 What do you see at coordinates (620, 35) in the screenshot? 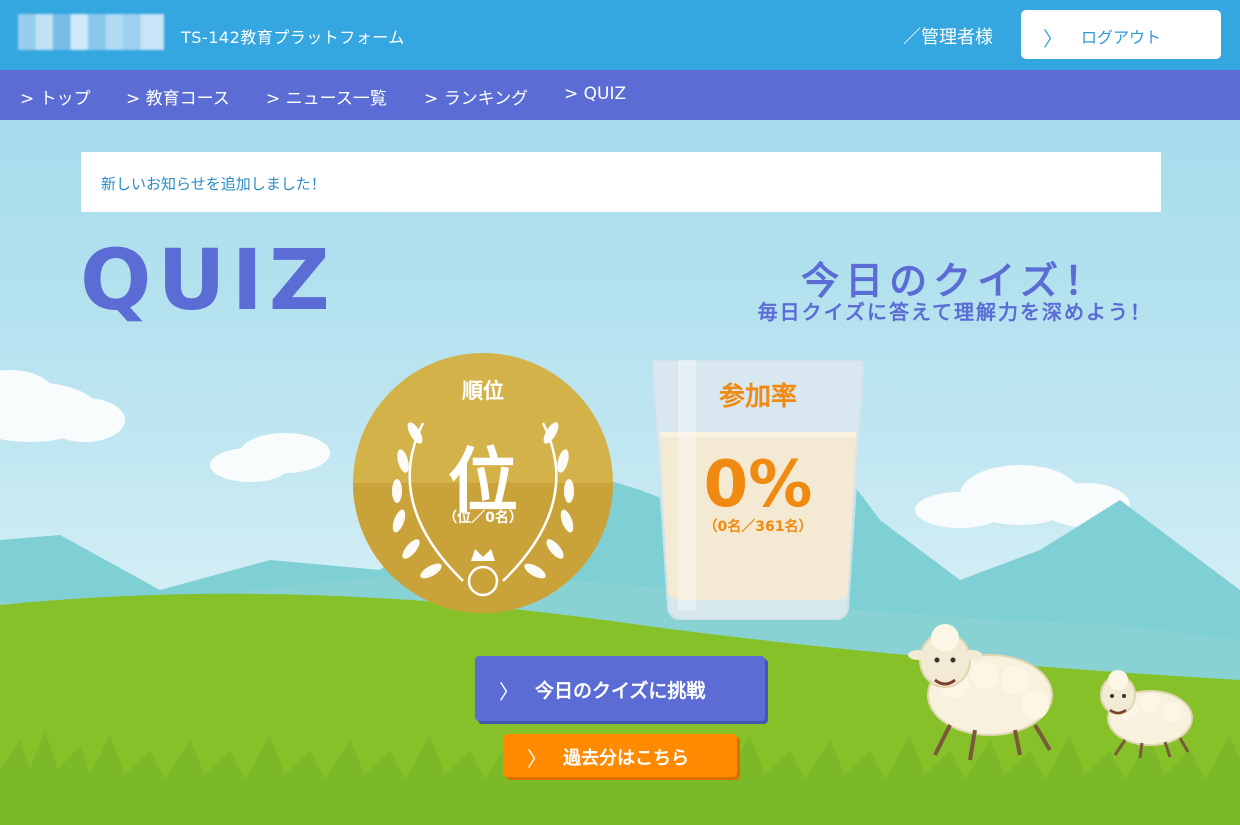
I see `top-header: TS-142教育プラットフォーム ／管理者様 〉 ログアウト` at bounding box center [620, 35].